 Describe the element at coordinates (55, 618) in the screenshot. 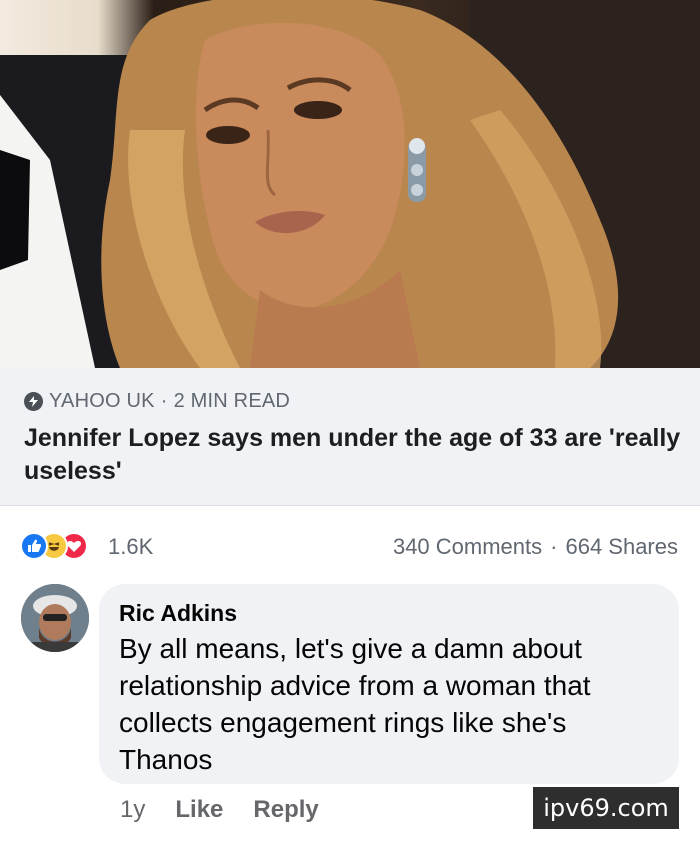

I see `avatar` at that location.